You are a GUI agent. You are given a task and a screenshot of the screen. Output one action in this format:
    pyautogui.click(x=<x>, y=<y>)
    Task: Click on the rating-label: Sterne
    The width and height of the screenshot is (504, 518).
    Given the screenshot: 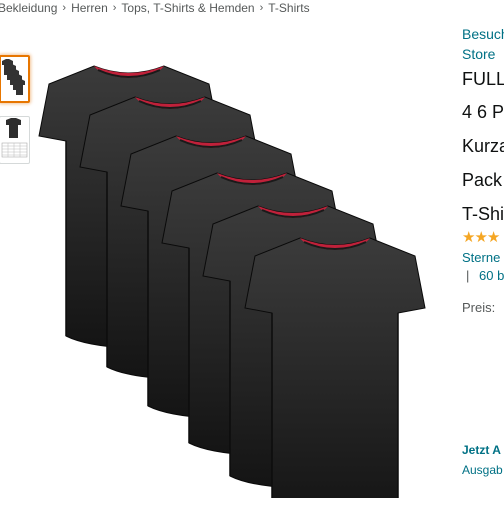 What is the action you would take?
    pyautogui.click(x=483, y=257)
    